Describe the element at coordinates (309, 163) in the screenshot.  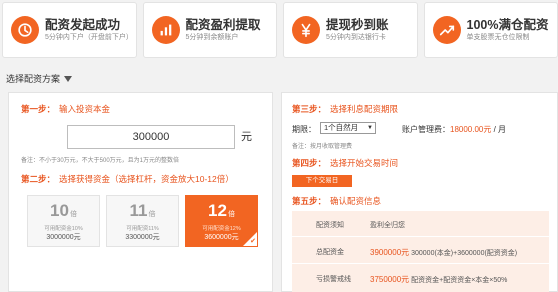
I see `step4-label: 第四步：` at that location.